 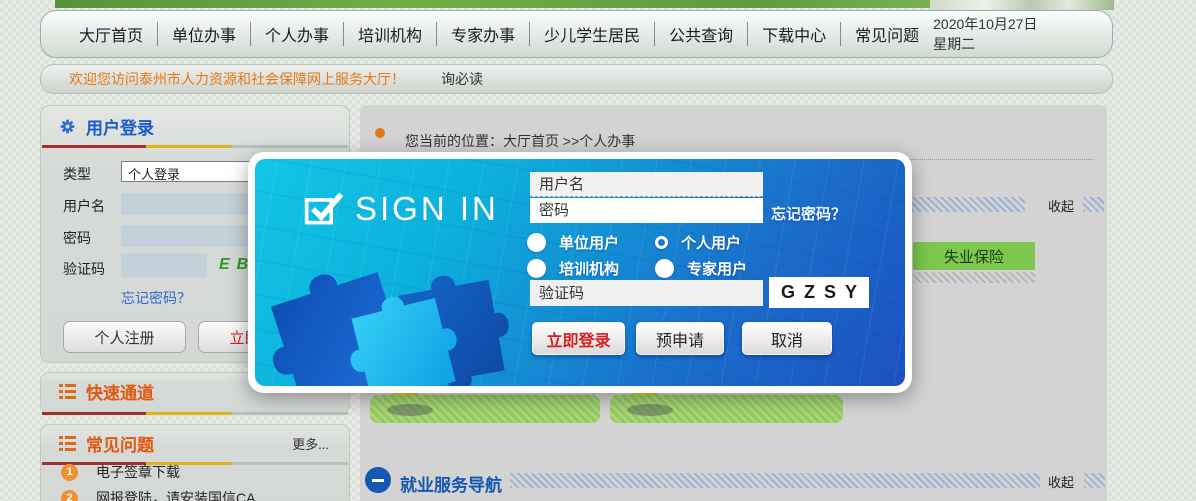 I want to click on faq-item-1: 1 电子签章下载, so click(x=120, y=472).